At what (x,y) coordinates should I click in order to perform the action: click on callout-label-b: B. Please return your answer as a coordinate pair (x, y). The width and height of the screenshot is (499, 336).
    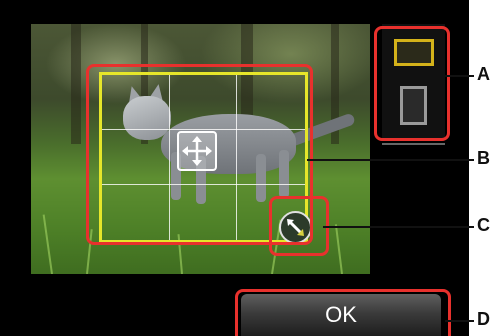
    Looking at the image, I should click on (483, 158).